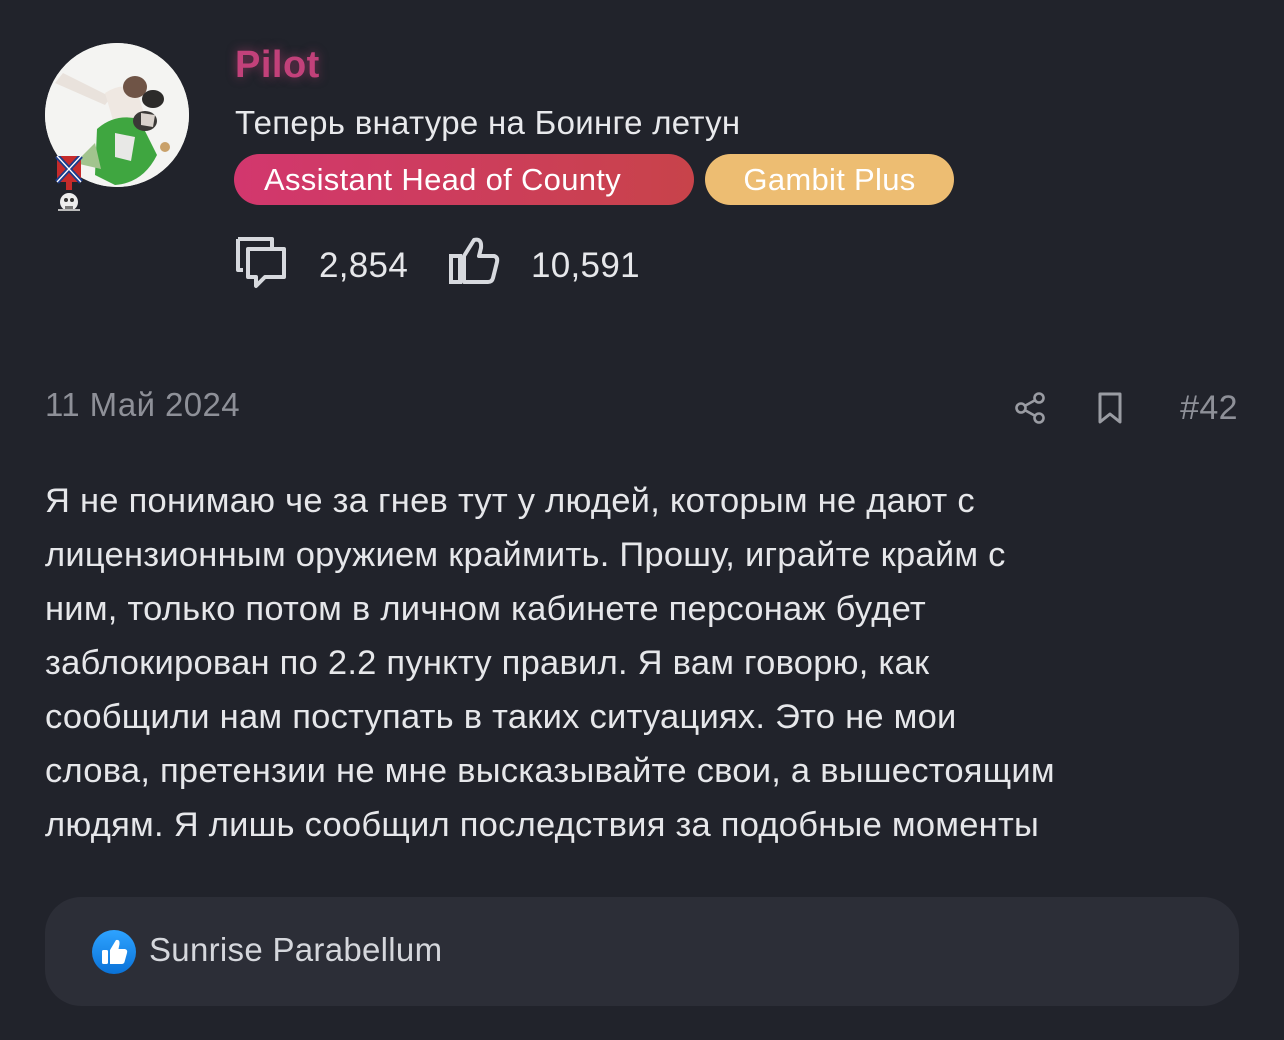 This screenshot has width=1284, height=1040. What do you see at coordinates (261, 262) in the screenshot?
I see `messages-icon` at bounding box center [261, 262].